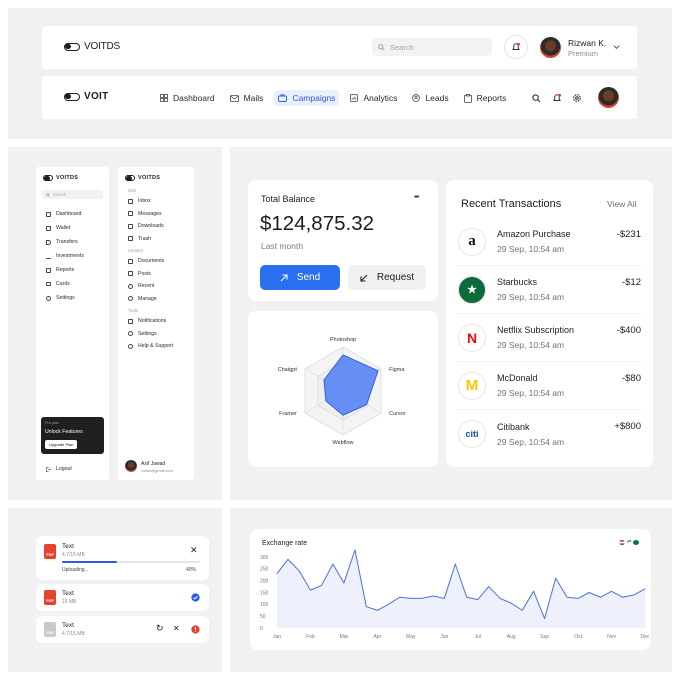 The image size is (680, 680). Describe the element at coordinates (130, 226) in the screenshot. I see `download-icon` at that location.